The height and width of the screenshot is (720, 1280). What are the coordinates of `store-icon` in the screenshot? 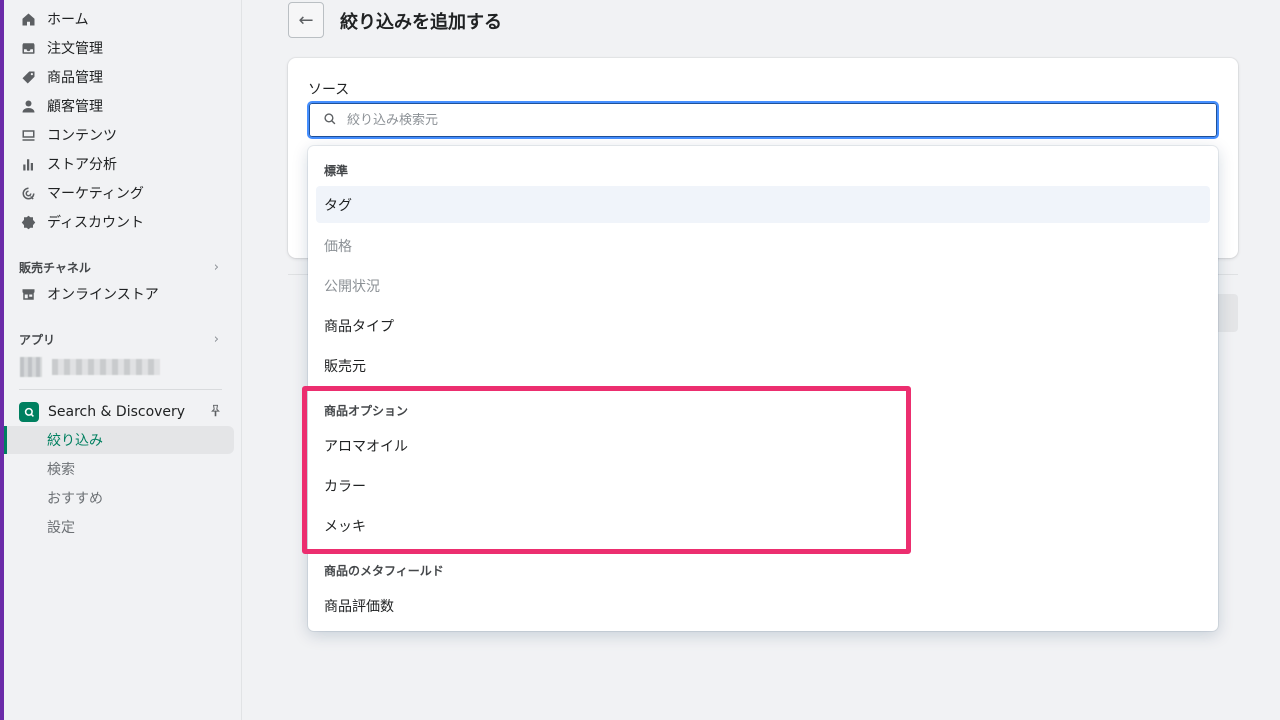 It's located at (28, 294).